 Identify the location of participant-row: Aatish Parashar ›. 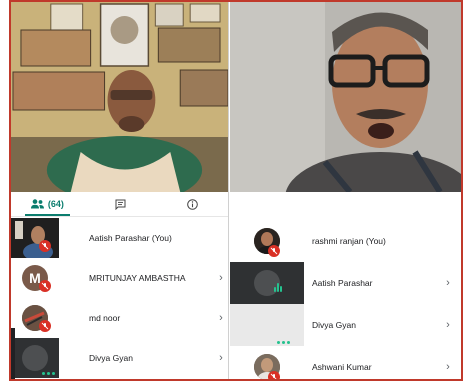
(345, 283).